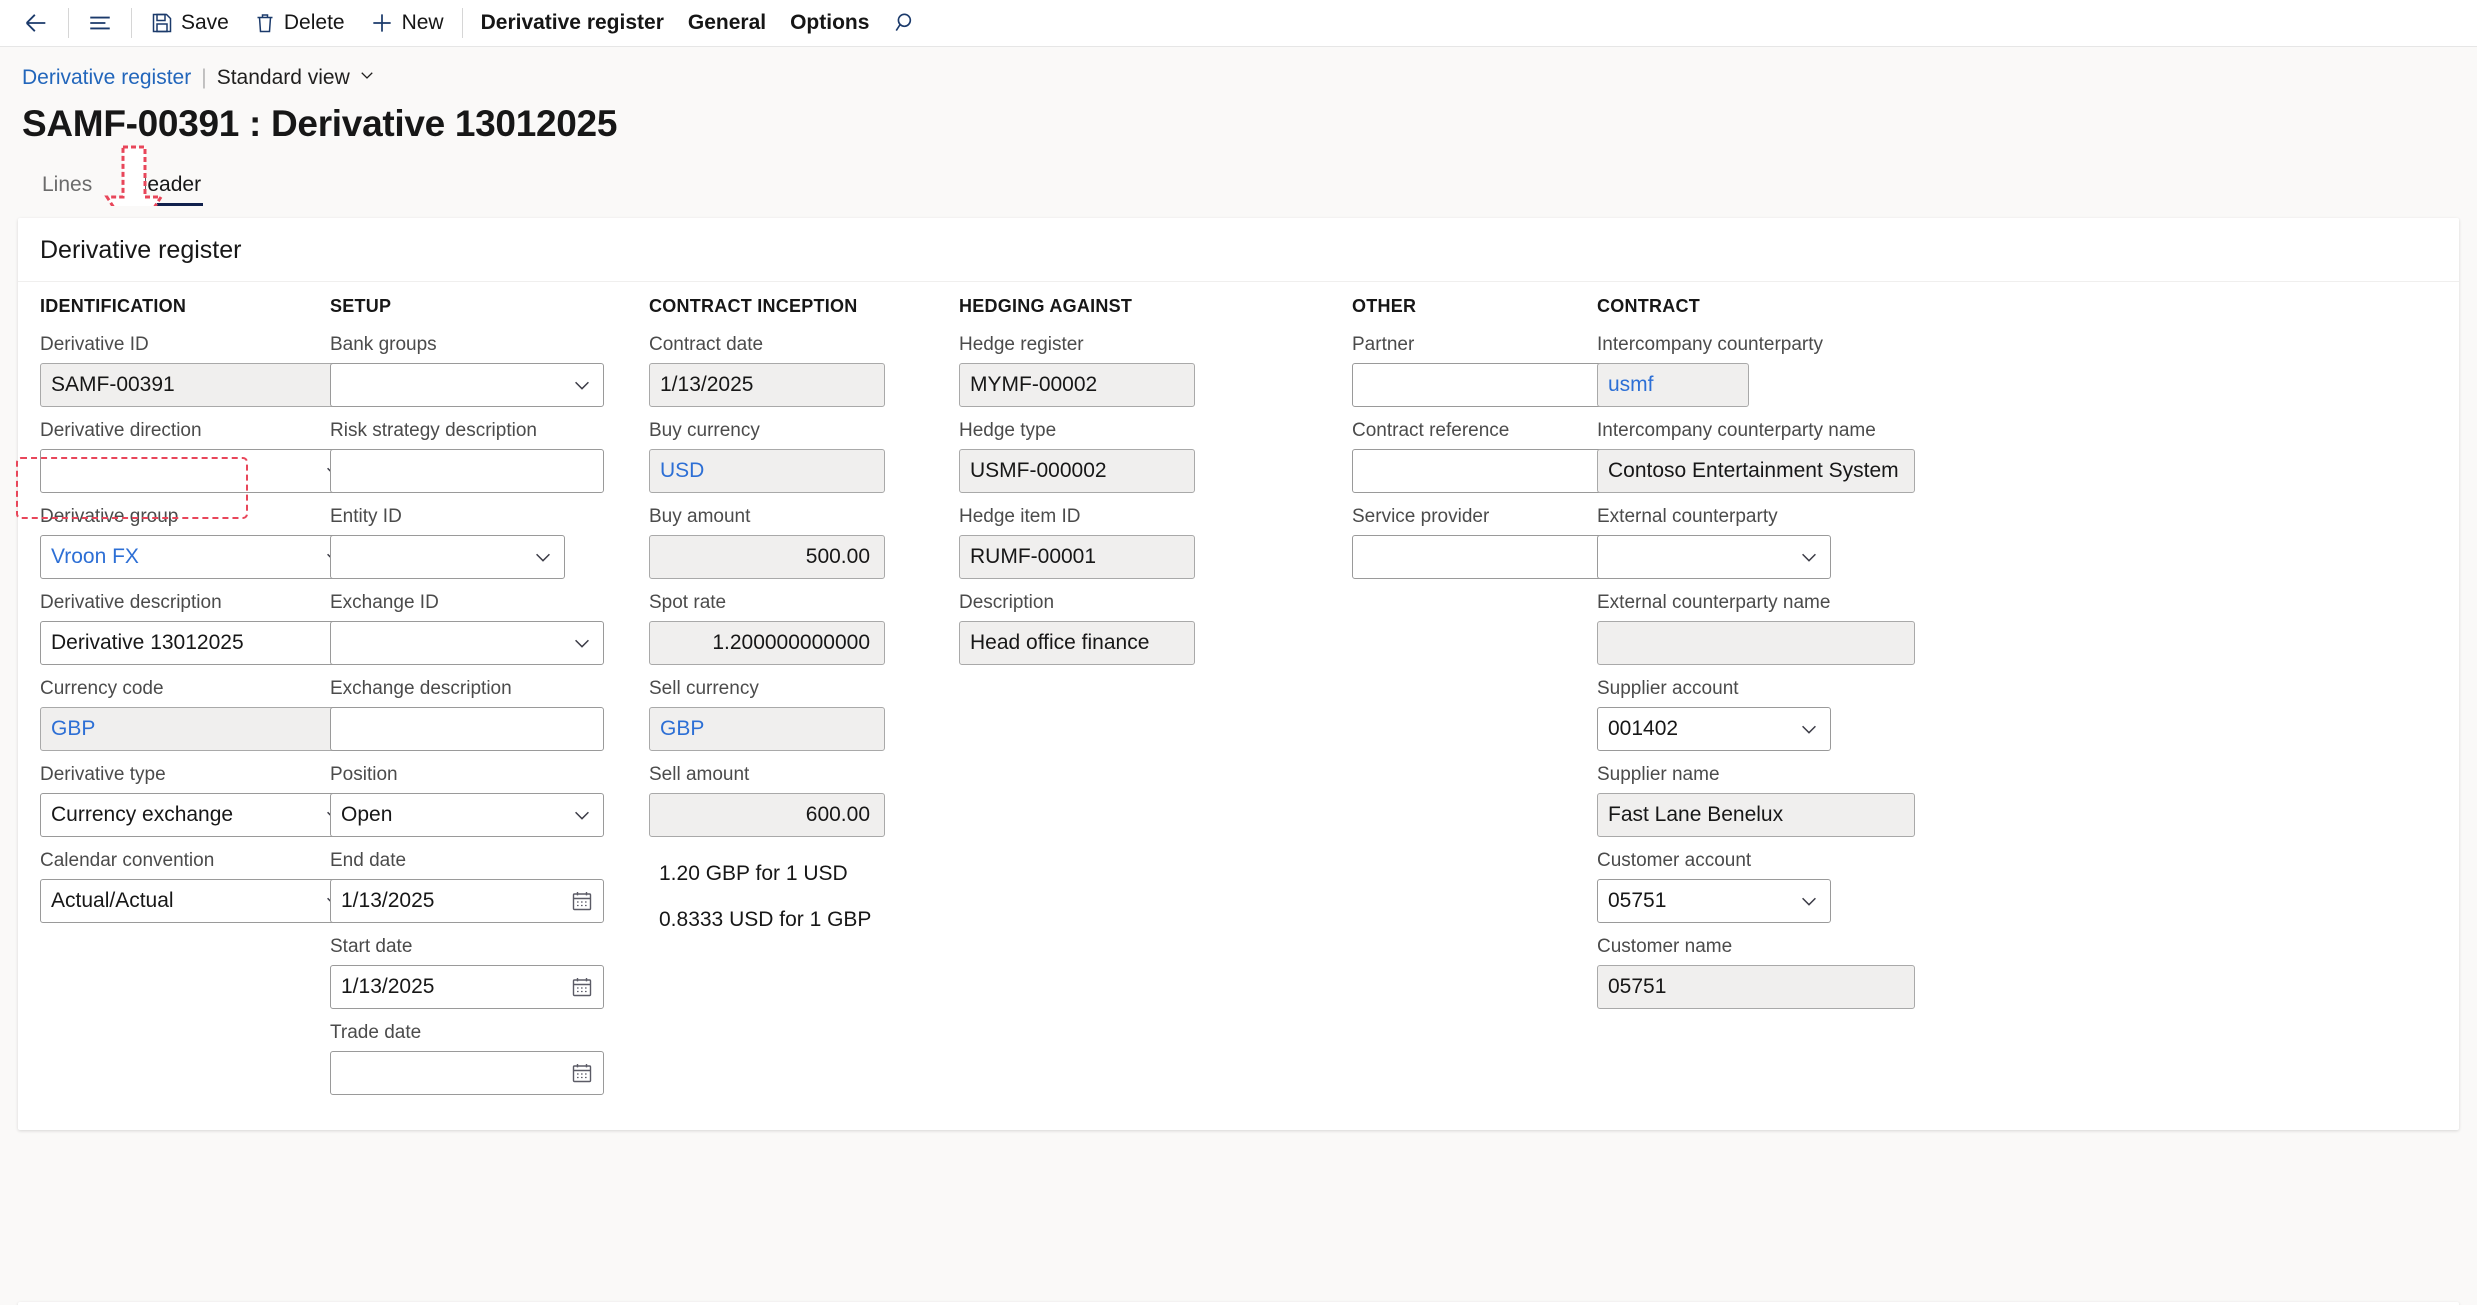 The height and width of the screenshot is (1305, 2477). I want to click on value-position: Open, so click(367, 814).